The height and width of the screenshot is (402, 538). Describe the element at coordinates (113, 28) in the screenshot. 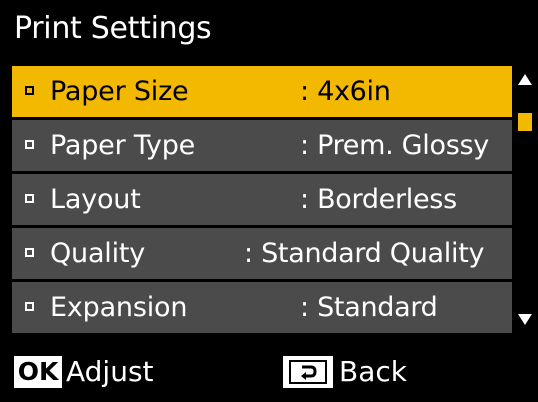

I see `page-title: Print Settings` at that location.